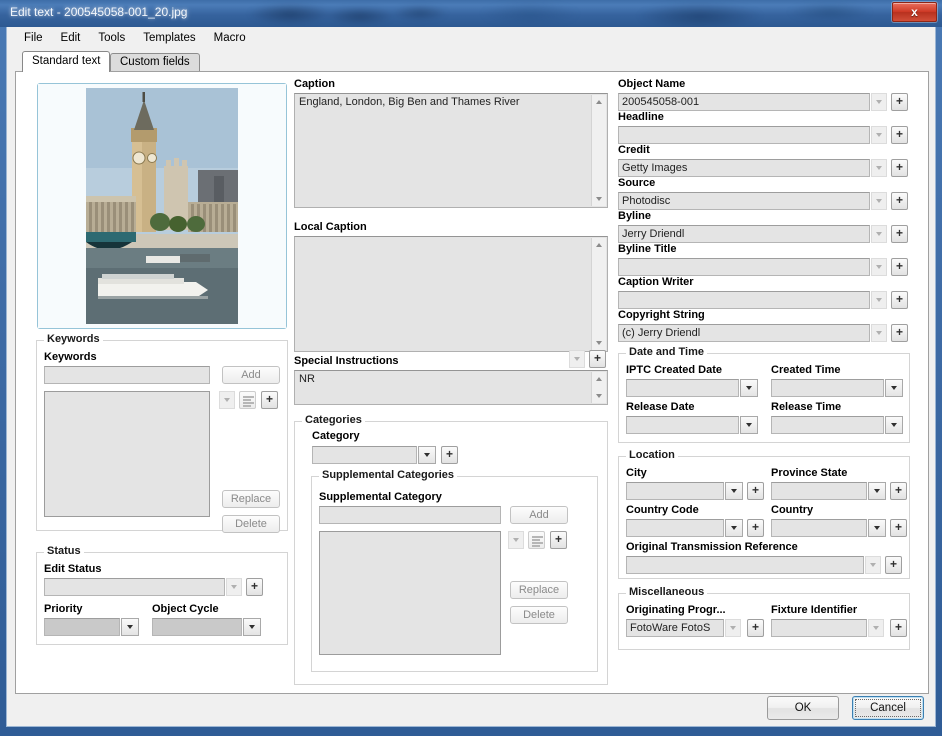 This screenshot has height=736, width=942. What do you see at coordinates (734, 528) in the screenshot?
I see `country-code-dropdown-icon` at bounding box center [734, 528].